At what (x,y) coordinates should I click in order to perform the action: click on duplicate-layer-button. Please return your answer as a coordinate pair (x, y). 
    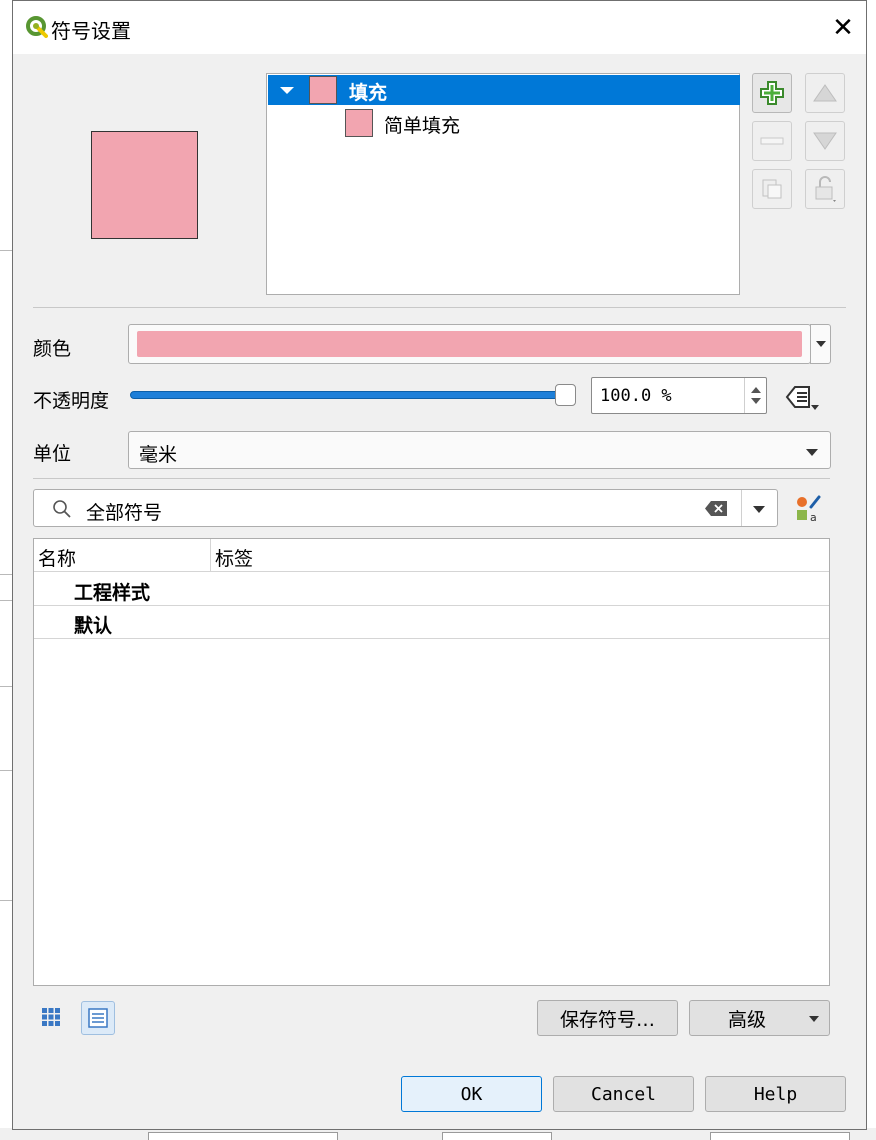
    Looking at the image, I should click on (772, 189).